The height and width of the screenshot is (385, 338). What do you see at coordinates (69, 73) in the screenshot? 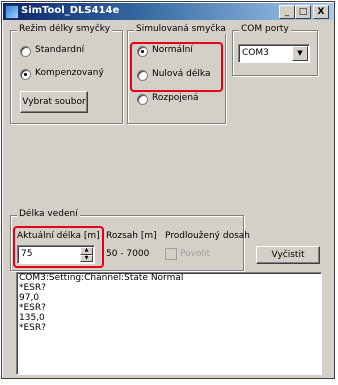
I see `radio-compensated-label: Kompenzovaný` at bounding box center [69, 73].